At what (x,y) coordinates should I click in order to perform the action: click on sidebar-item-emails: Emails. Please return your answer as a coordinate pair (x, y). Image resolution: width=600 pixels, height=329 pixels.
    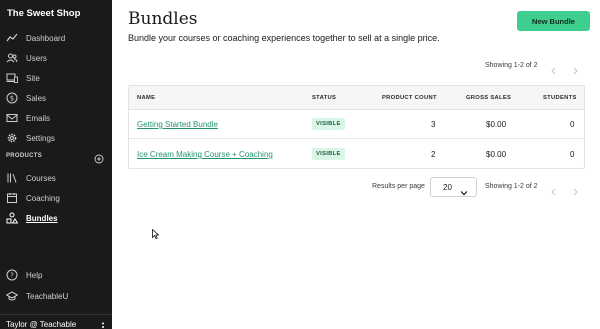
    Looking at the image, I should click on (56, 118).